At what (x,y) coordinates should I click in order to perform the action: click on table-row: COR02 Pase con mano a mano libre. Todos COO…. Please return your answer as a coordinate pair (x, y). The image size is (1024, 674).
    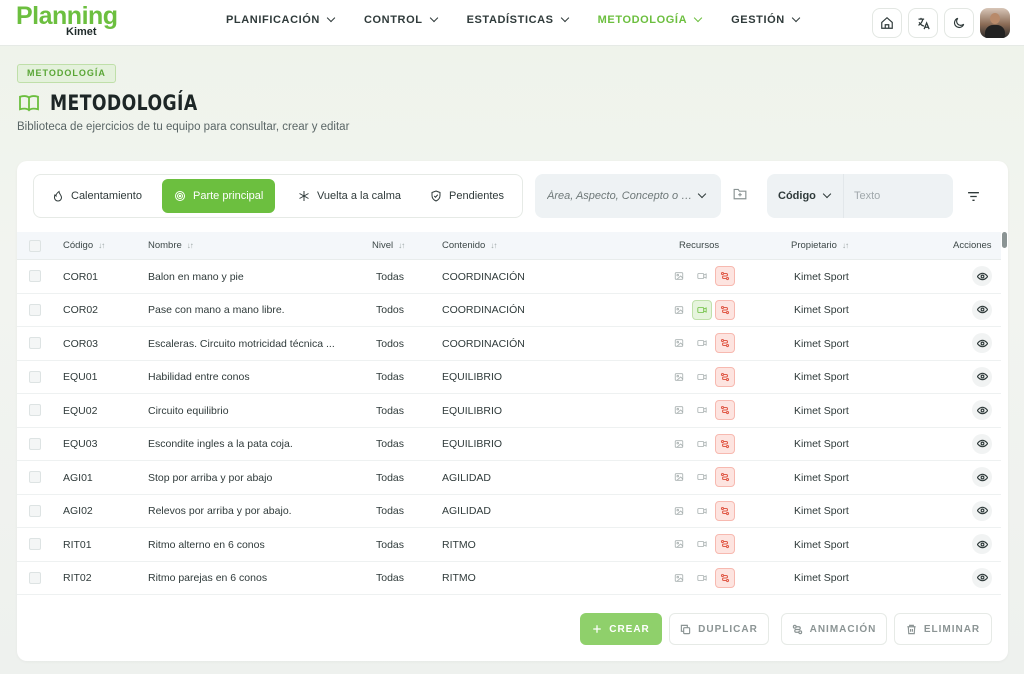
    Looking at the image, I should click on (509, 310).